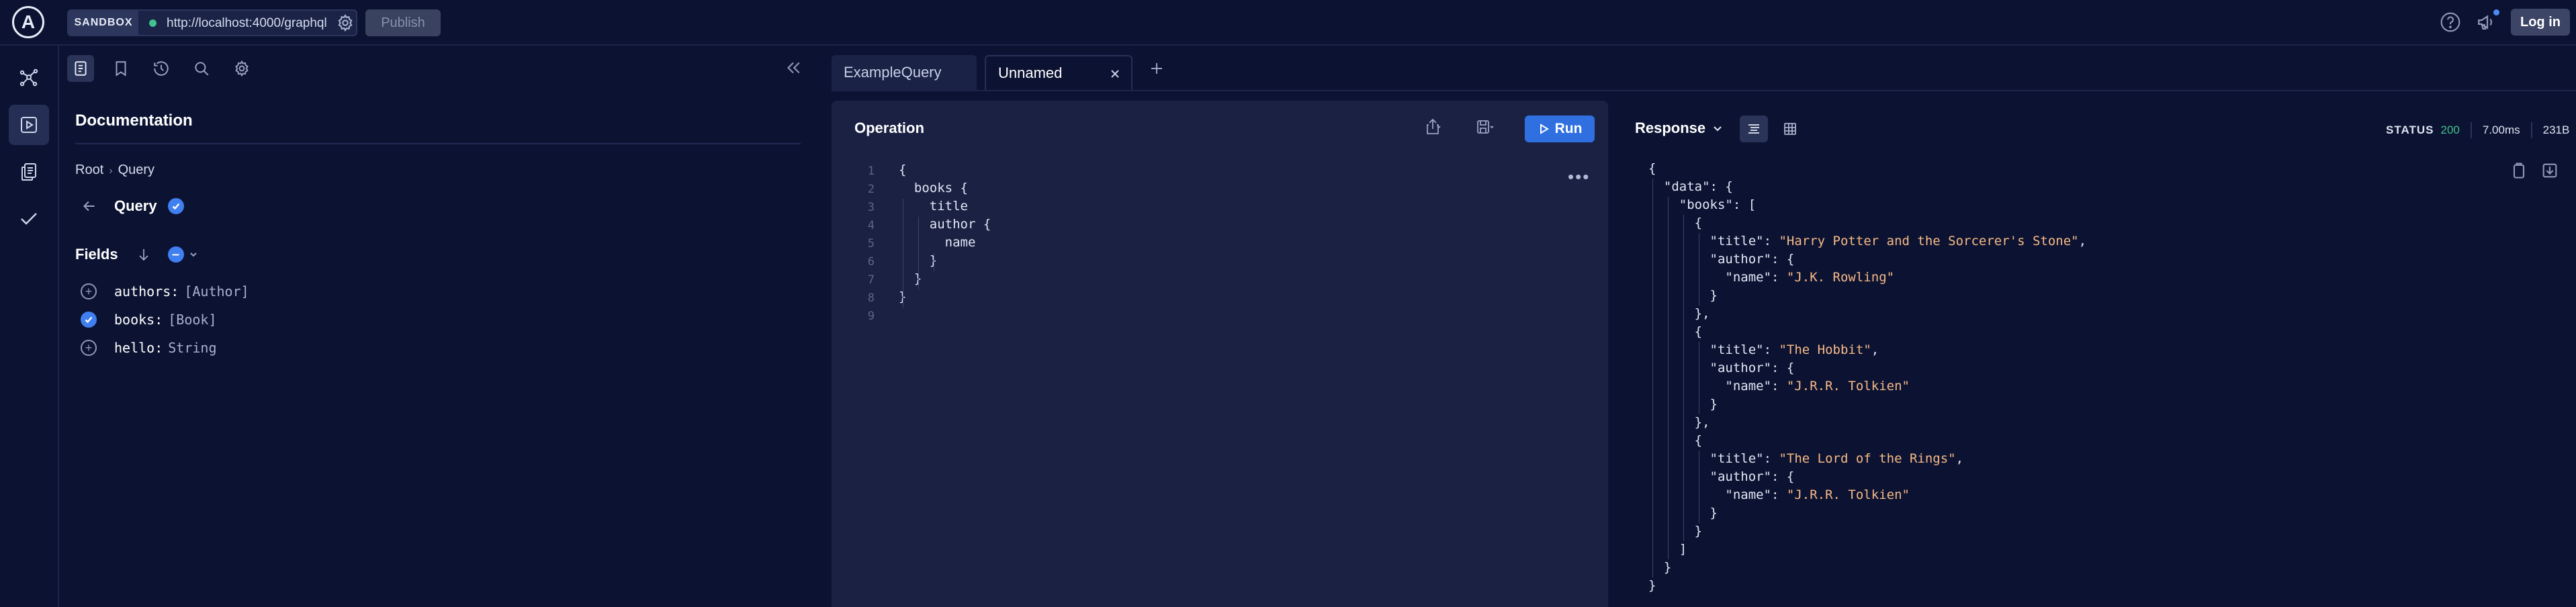  What do you see at coordinates (149, 348) in the screenshot?
I see `field-row-hello: + hello: String` at bounding box center [149, 348].